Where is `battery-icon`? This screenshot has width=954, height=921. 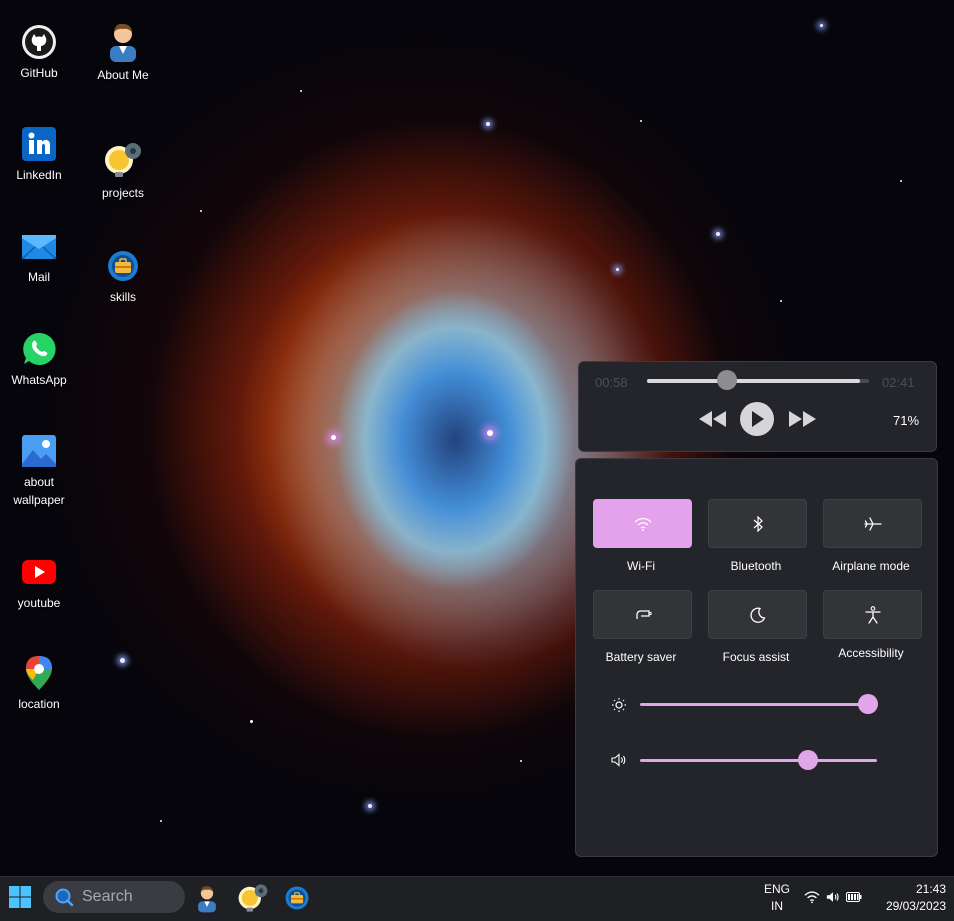 battery-icon is located at coordinates (854, 897).